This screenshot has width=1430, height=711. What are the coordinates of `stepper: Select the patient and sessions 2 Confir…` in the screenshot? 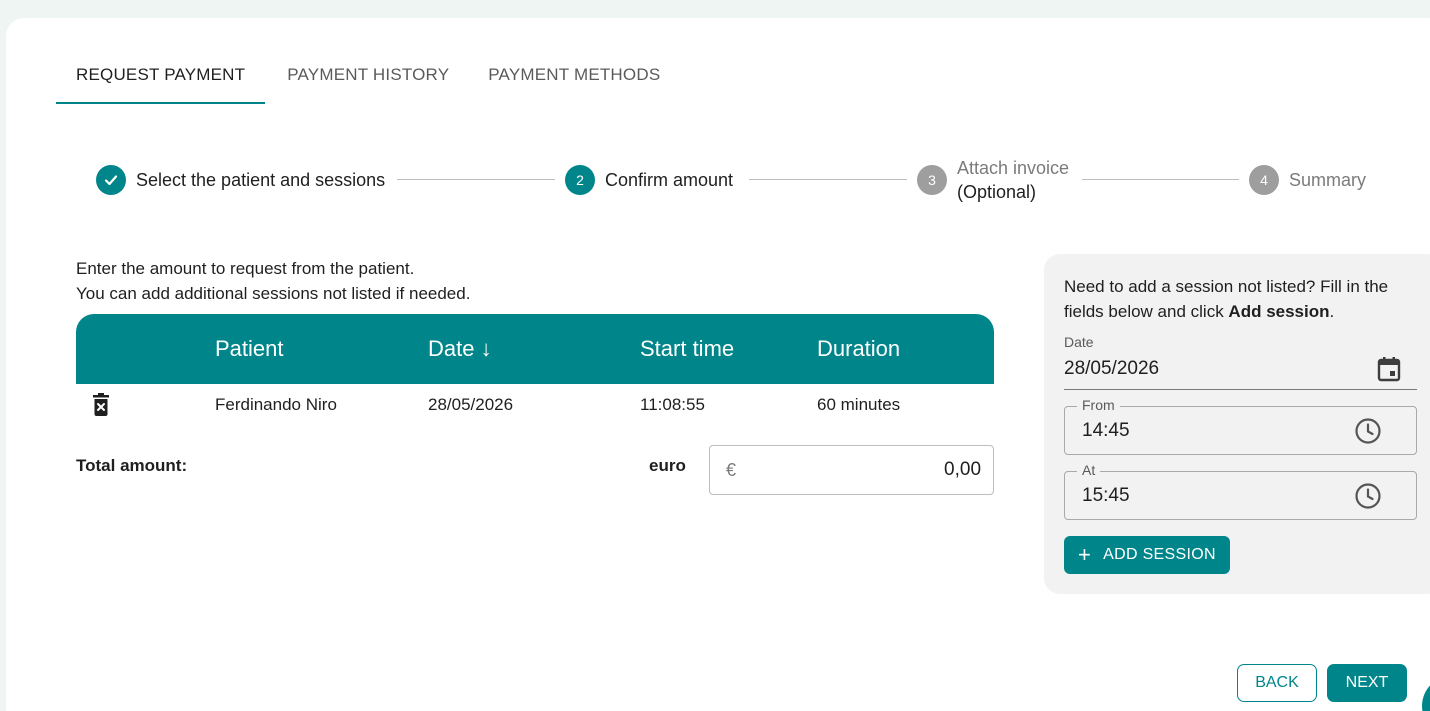 It's located at (732, 180).